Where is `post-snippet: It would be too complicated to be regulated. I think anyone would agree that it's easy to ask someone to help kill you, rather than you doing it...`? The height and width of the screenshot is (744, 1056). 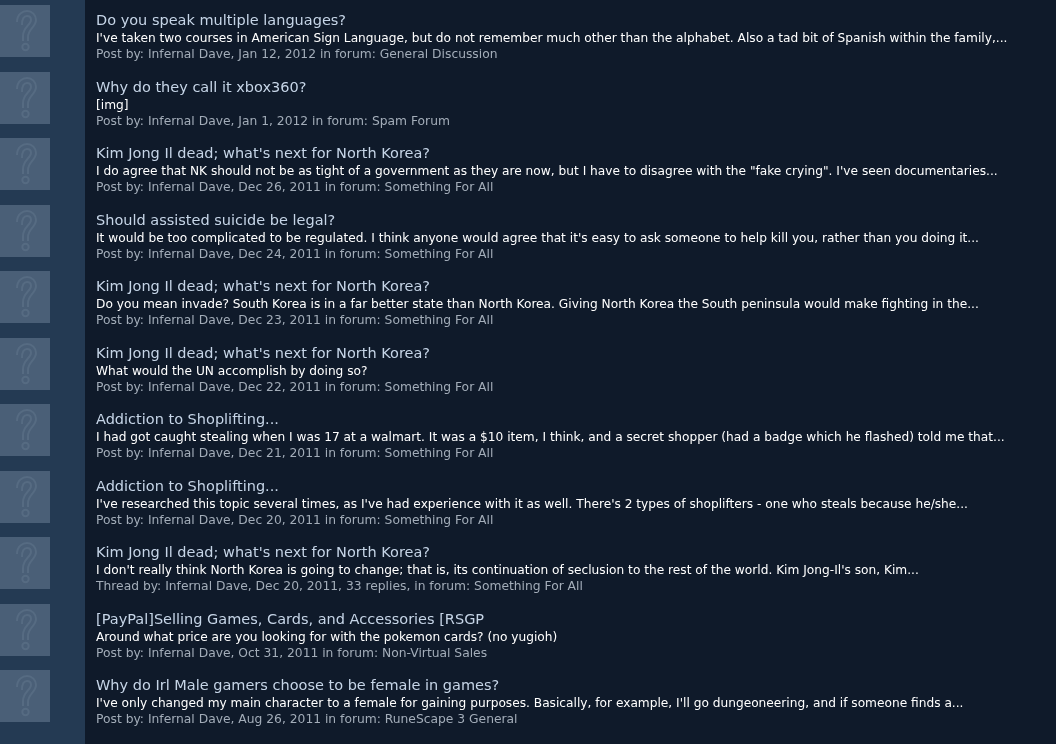 post-snippet: It would be too complicated to be regulated. I think anyone would agree that it's easy to ask someone to help kill you, rather than you doing it... is located at coordinates (537, 237).